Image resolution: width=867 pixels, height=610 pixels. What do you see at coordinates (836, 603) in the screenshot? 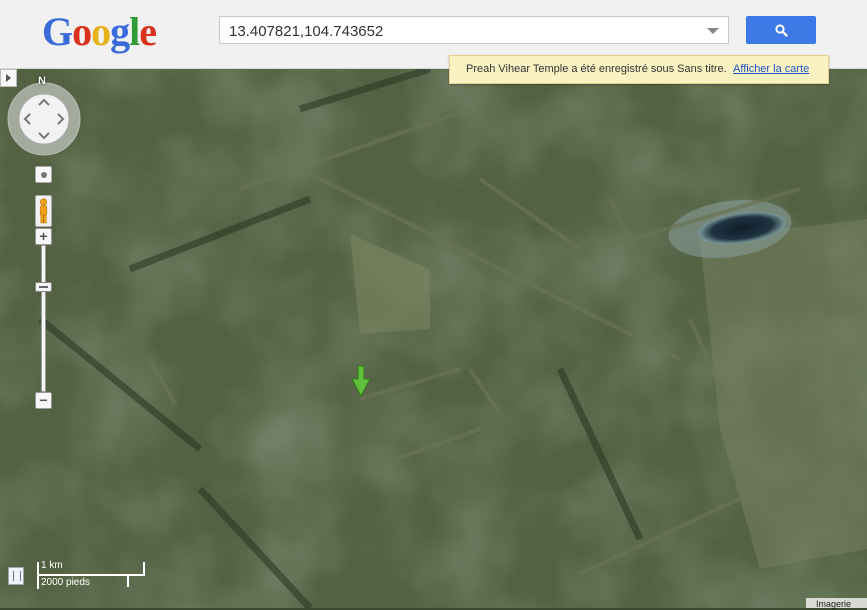
I see `imagery-attribution: Imagerie` at bounding box center [836, 603].